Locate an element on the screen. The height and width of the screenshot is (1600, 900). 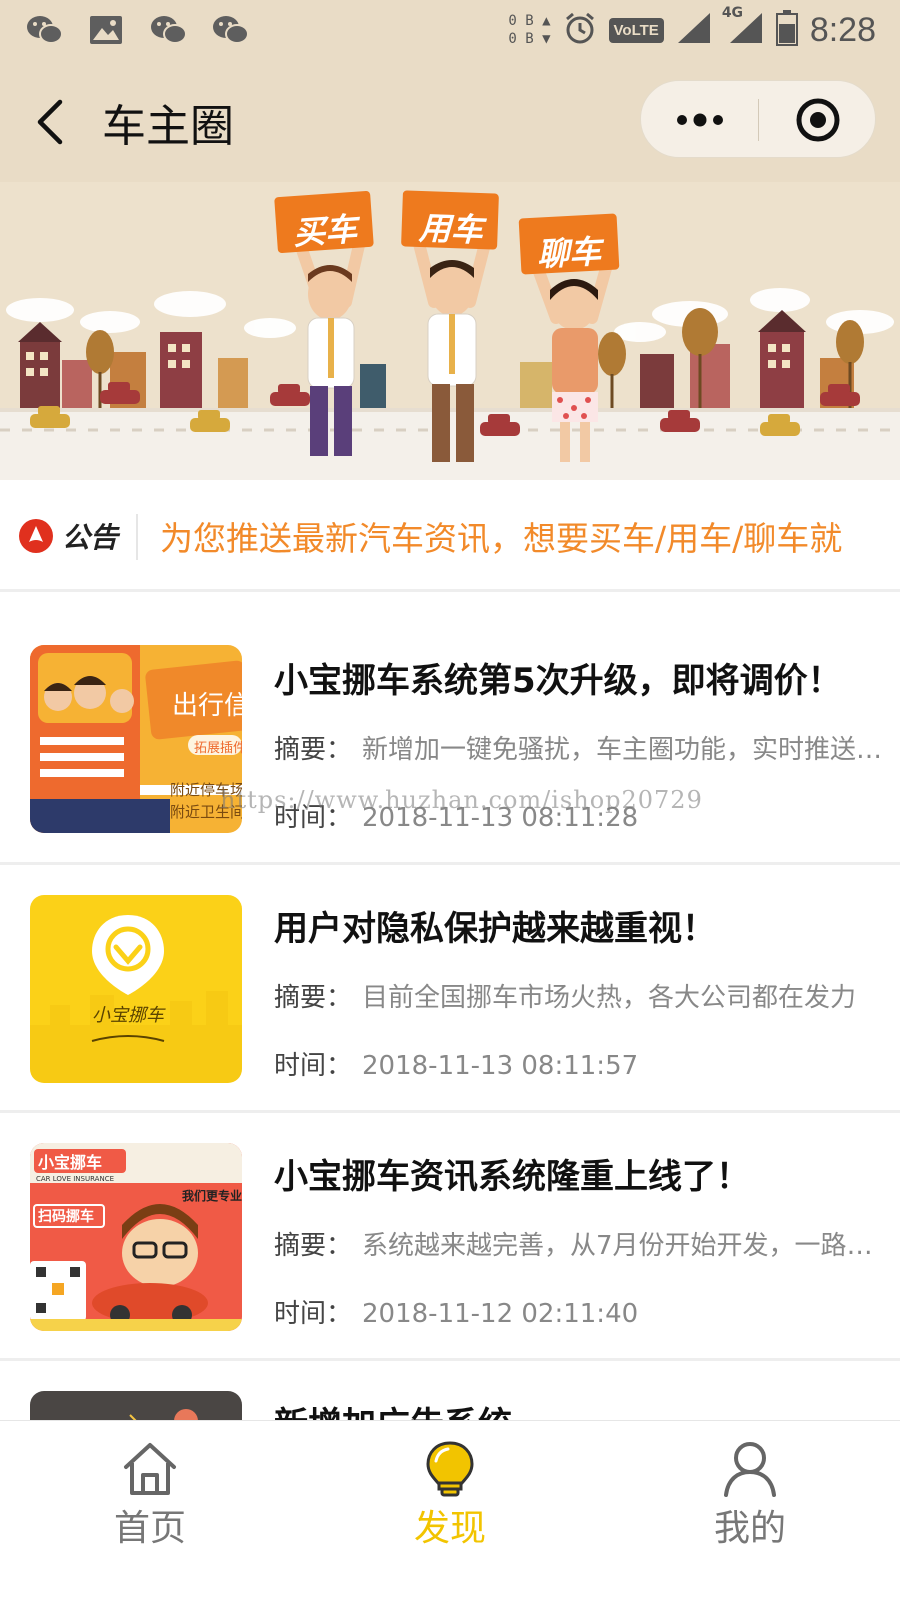
notice-divider is located at coordinates (137, 537).